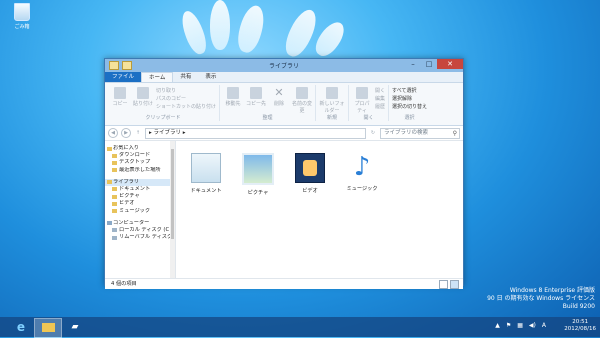  I want to click on nav-scrollbar, so click(172, 209).